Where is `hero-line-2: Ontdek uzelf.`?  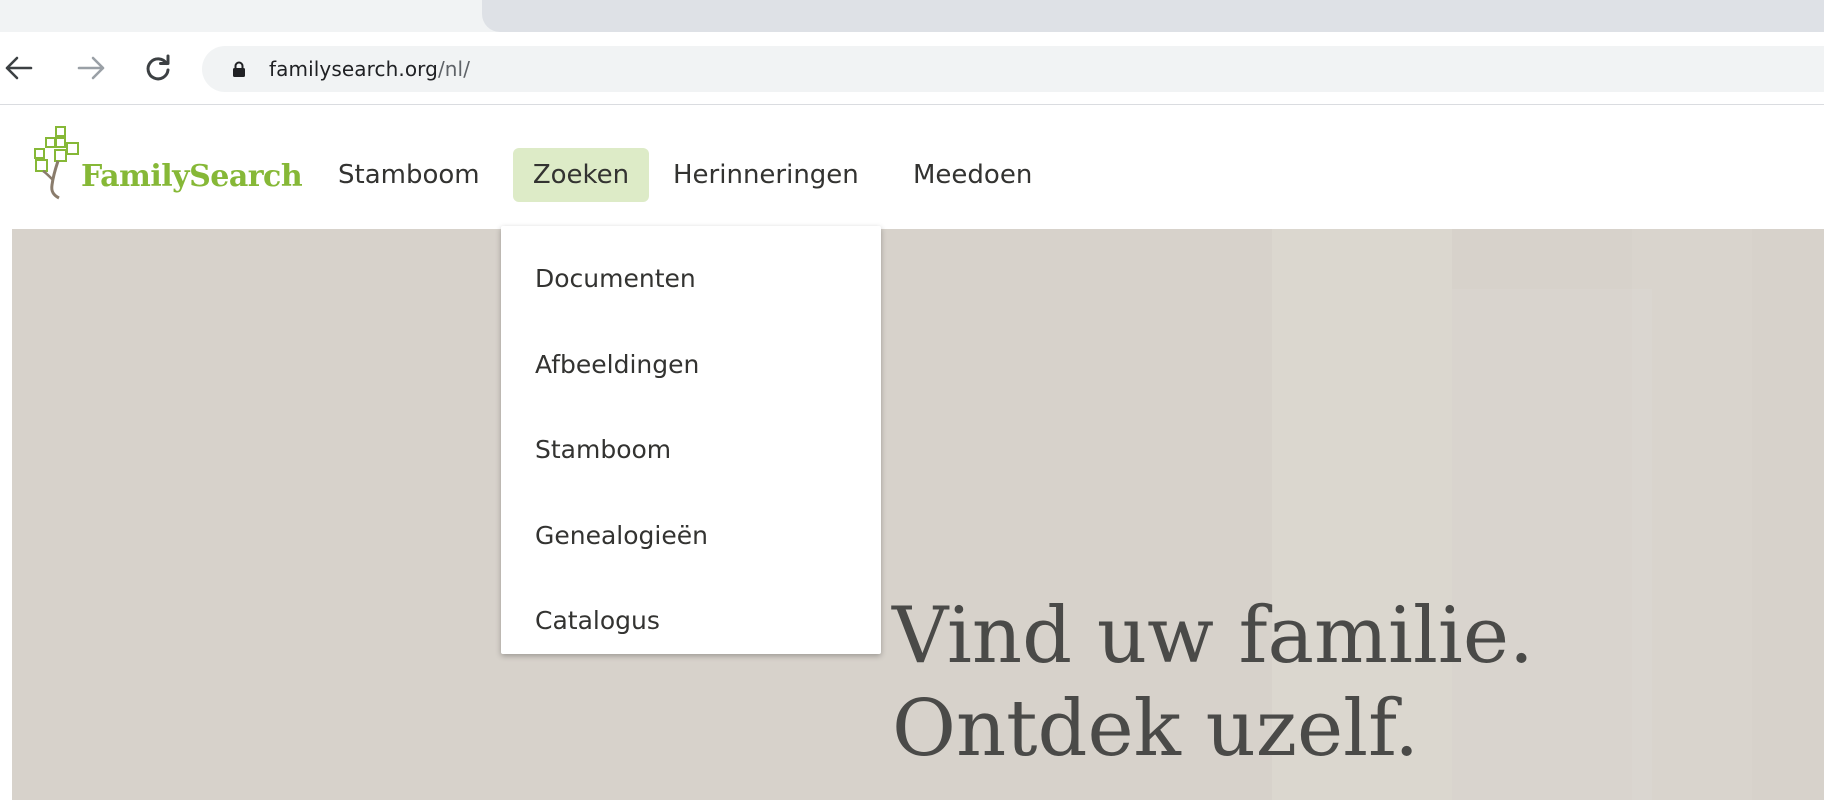
hero-line-2: Ontdek uzelf. is located at coordinates (1155, 729).